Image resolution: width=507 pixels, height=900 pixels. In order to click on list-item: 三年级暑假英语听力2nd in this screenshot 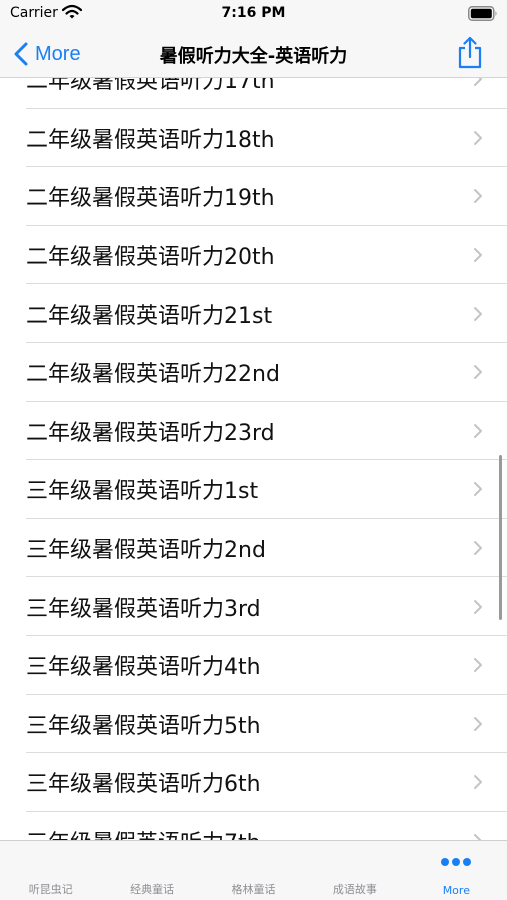, I will do `click(253, 548)`.